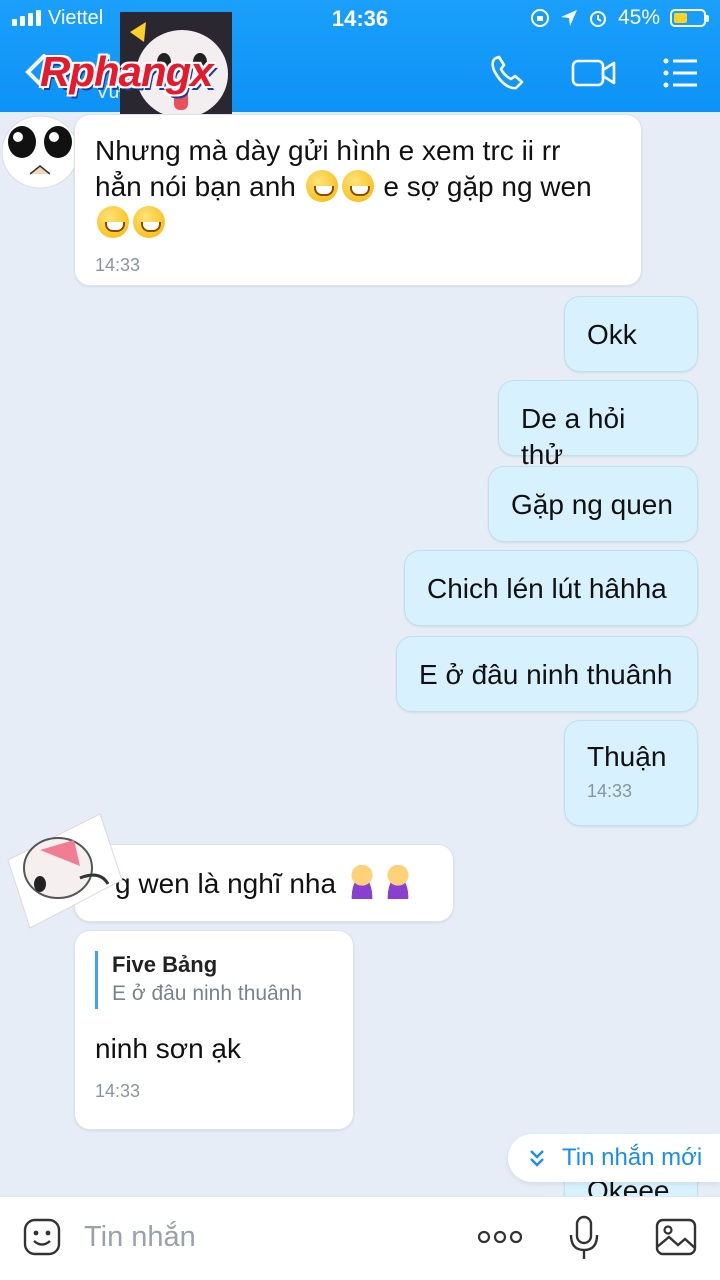 The width and height of the screenshot is (720, 1280). Describe the element at coordinates (584, 1238) in the screenshot. I see `microphone-icon` at that location.